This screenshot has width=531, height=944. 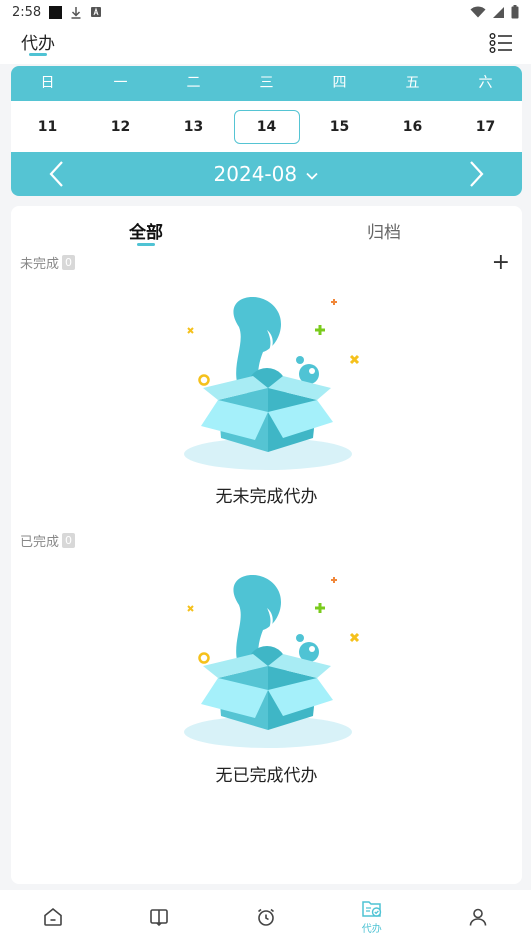 I want to click on bottom-nav: 代办, so click(x=265, y=917).